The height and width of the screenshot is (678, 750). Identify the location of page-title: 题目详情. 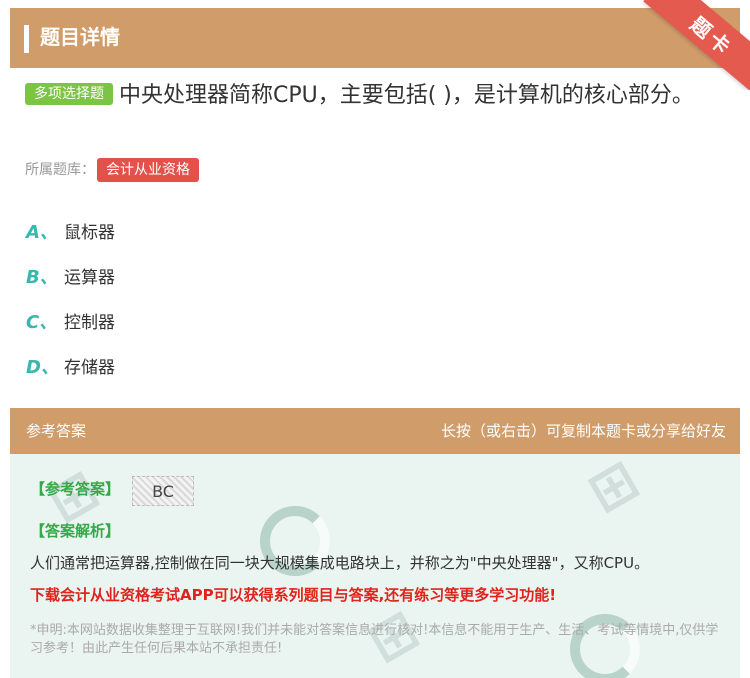
(80, 37).